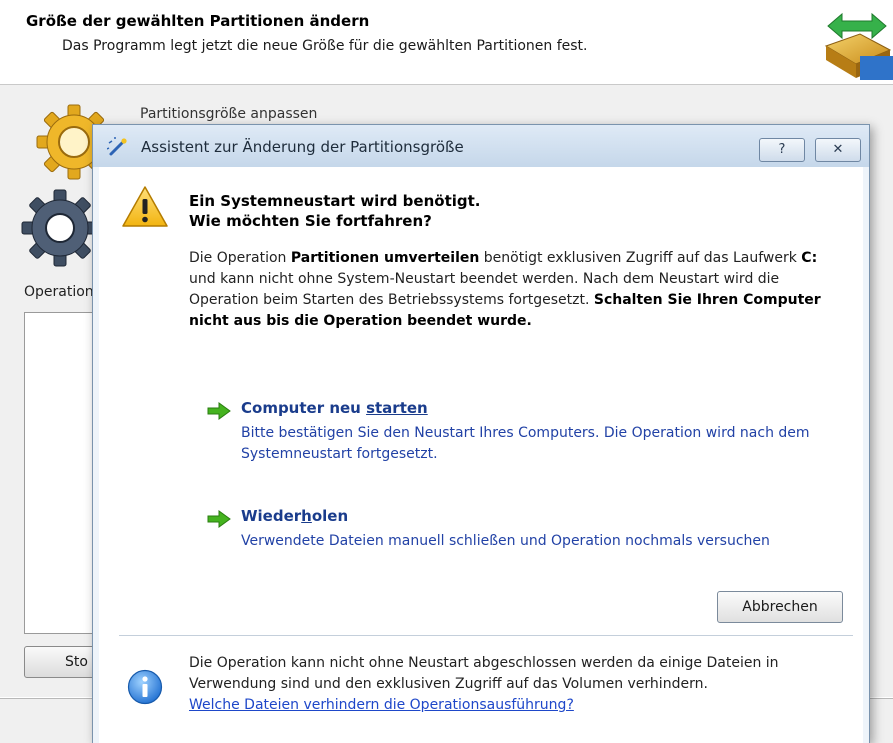  Describe the element at coordinates (229, 114) in the screenshot. I see `step-label: Partitionsgröße anpassen` at that location.